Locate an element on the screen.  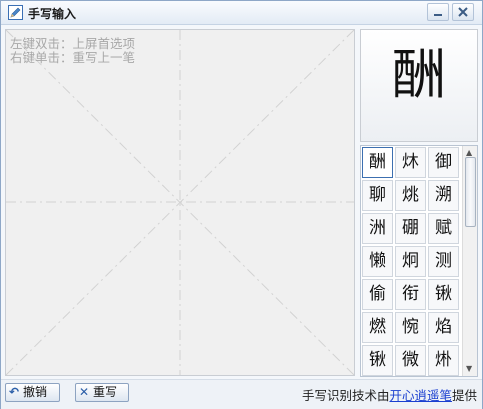
title-bar: 手写输入 is located at coordinates (241, 13).